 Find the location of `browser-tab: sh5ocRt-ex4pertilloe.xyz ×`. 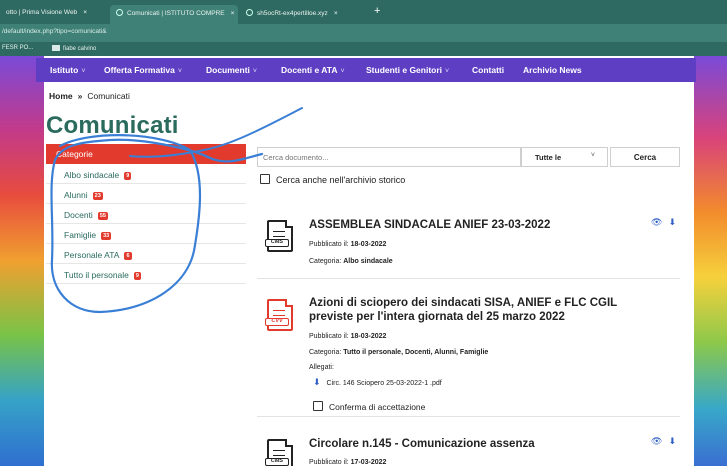

browser-tab: sh5ocRt-ex4pertilloe.xyz × is located at coordinates (304, 14).